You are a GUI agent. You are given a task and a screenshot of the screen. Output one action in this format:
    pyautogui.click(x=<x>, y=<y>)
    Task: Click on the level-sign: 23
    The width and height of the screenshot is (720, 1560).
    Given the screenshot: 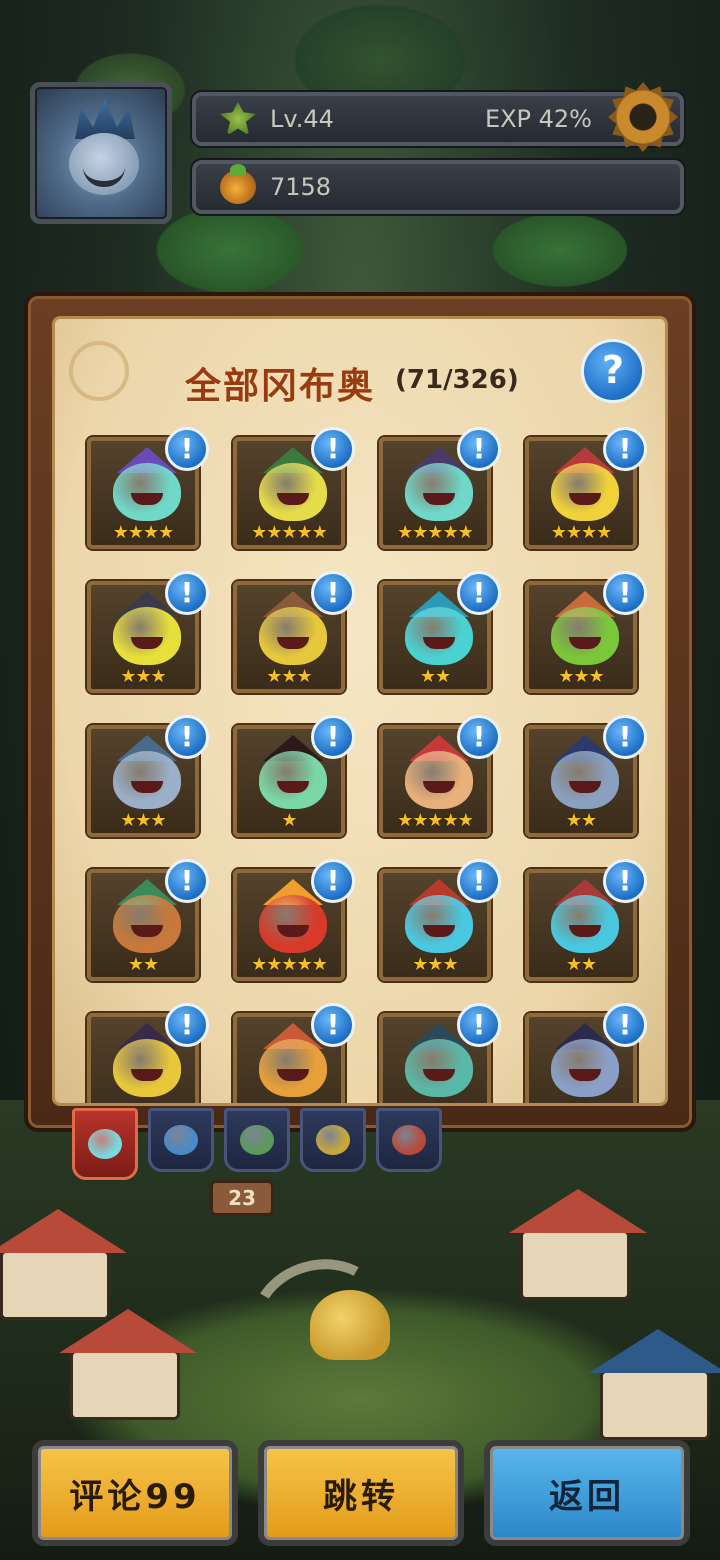 What is the action you would take?
    pyautogui.click(x=242, y=1198)
    